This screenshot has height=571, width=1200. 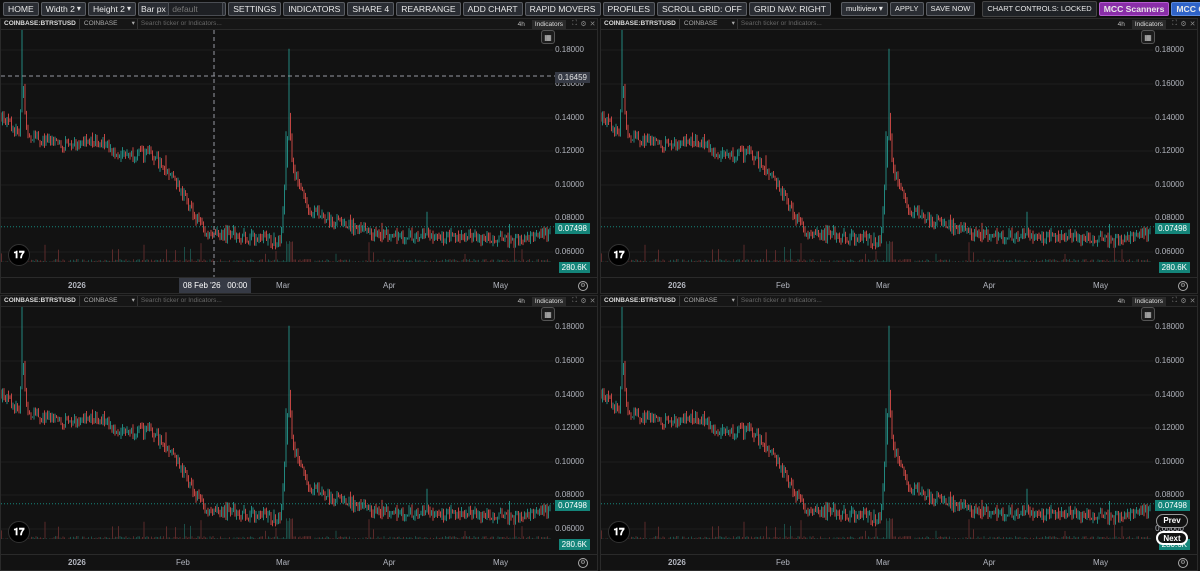 I want to click on rearrange-button: REARRANGE, so click(x=428, y=8).